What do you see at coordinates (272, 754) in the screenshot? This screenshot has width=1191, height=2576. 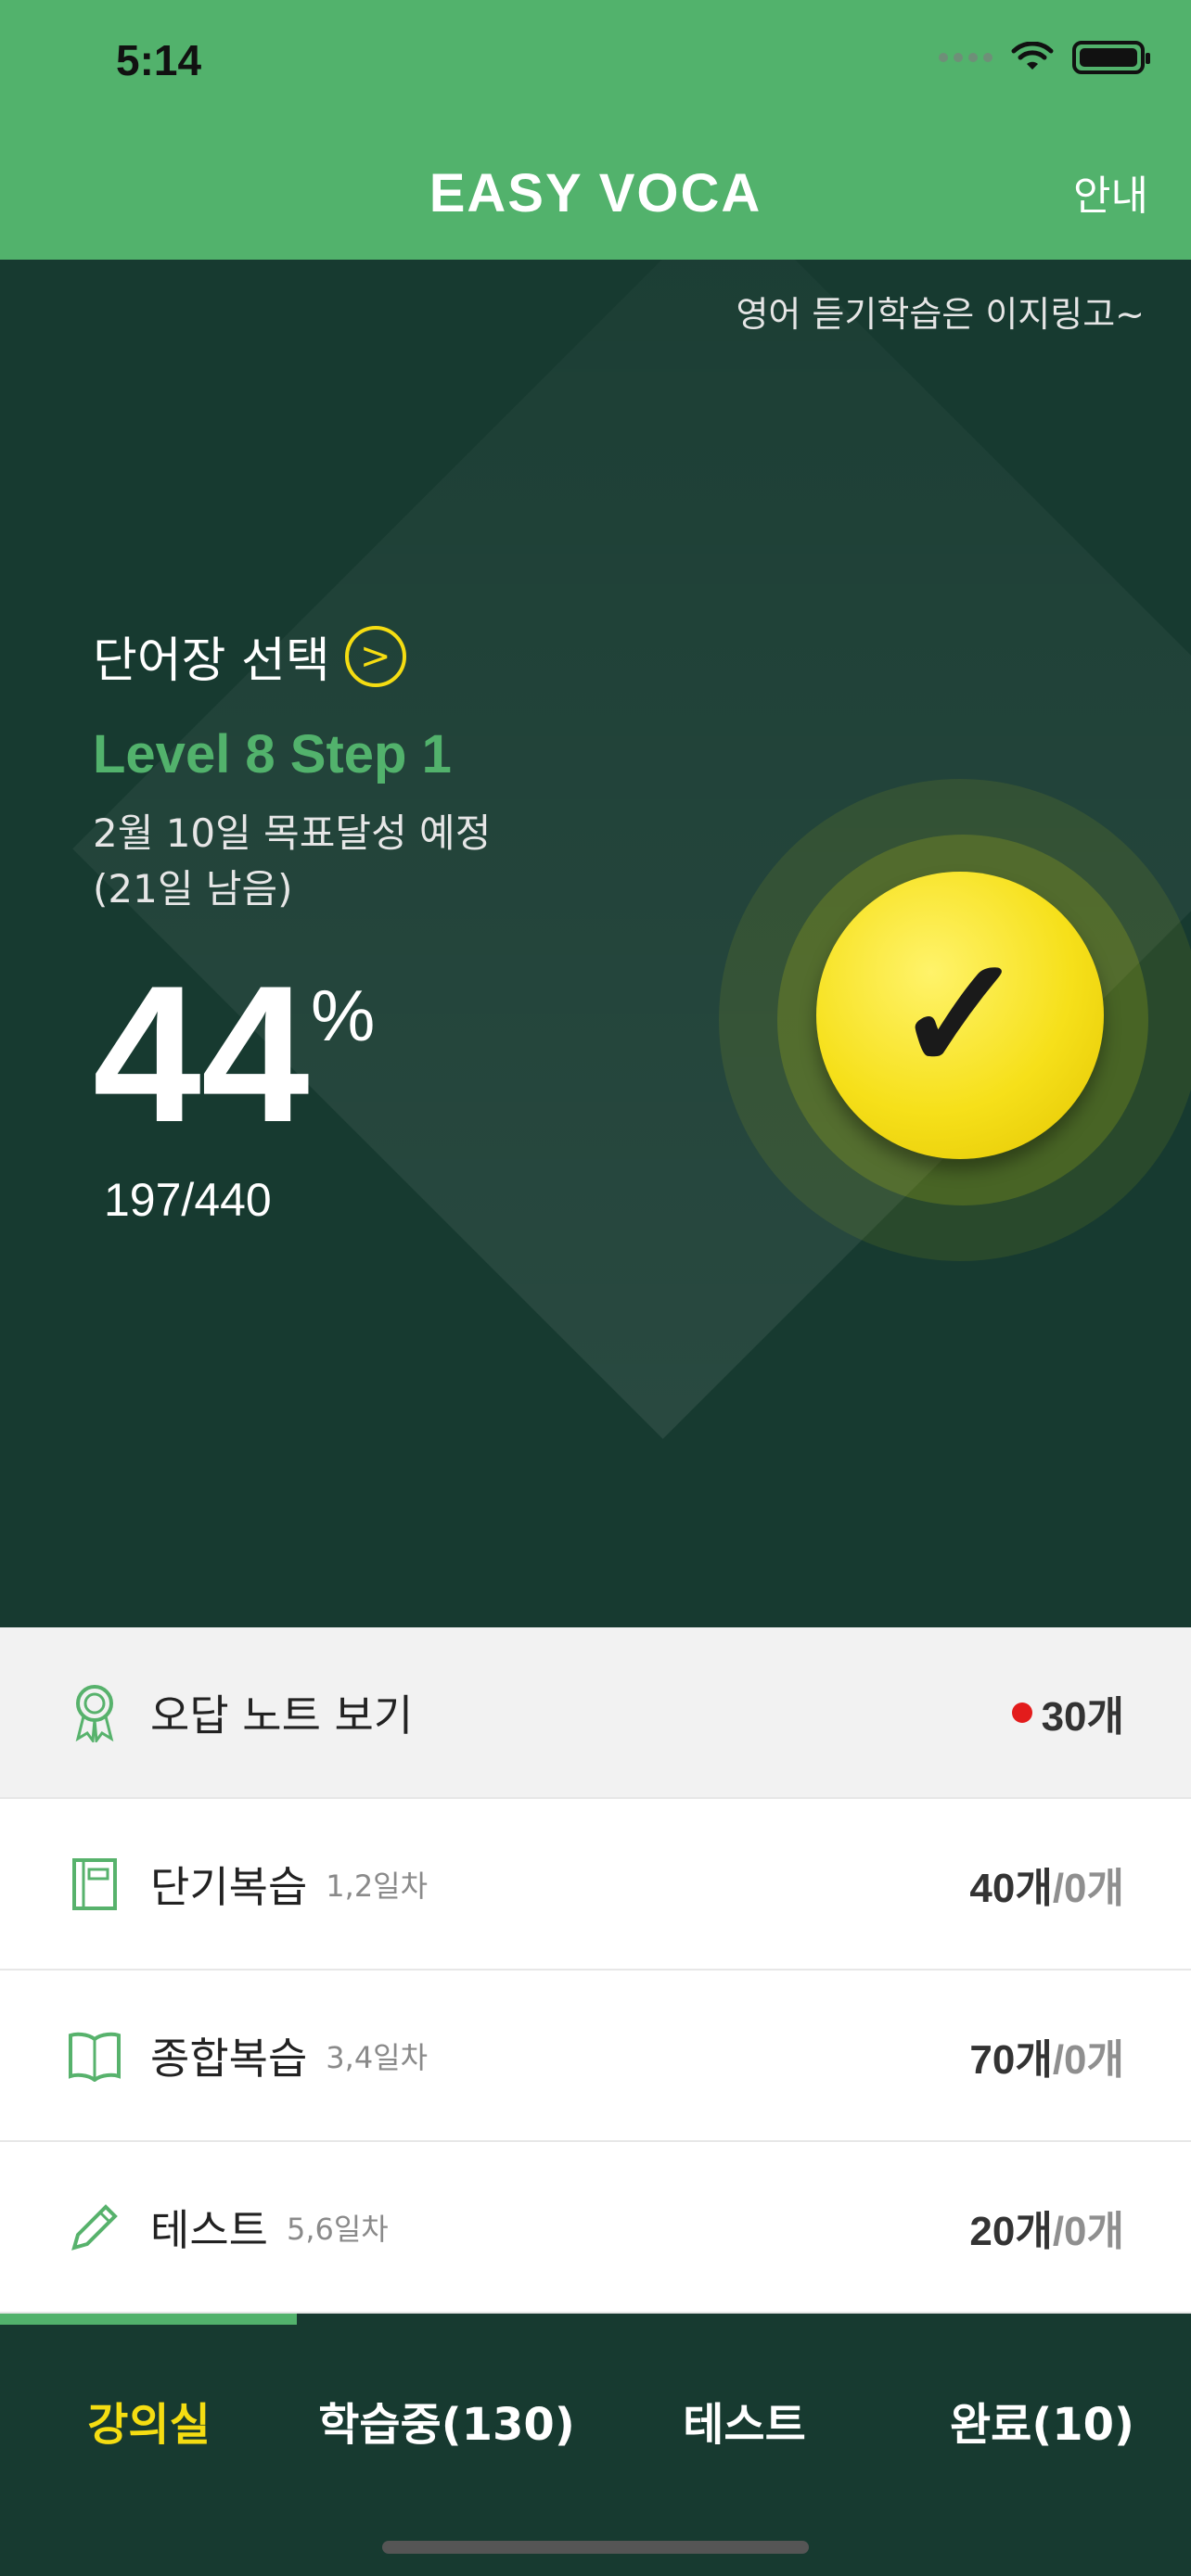 I see `level-step: Level 8 Step 1` at bounding box center [272, 754].